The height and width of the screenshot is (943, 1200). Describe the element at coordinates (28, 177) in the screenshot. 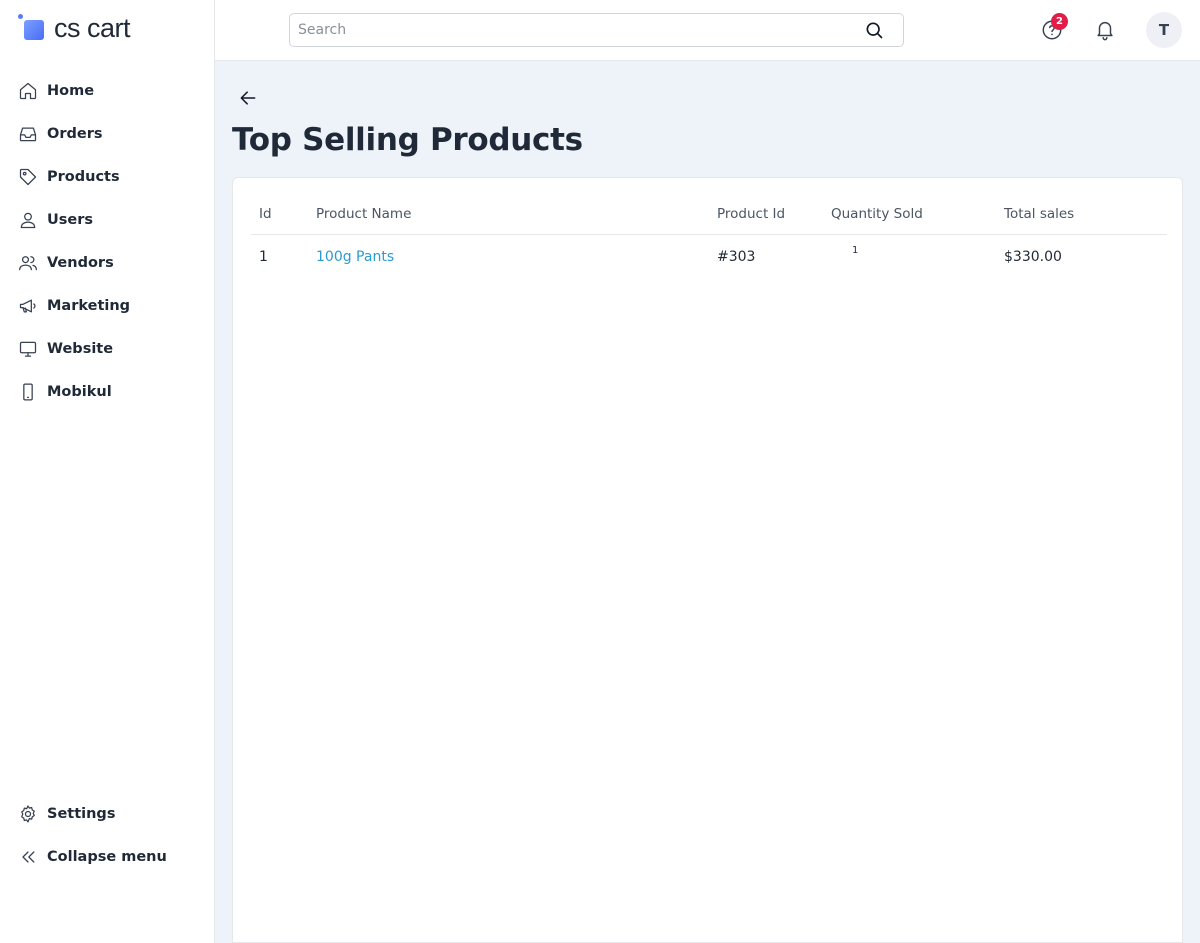

I see `tag-icon` at that location.